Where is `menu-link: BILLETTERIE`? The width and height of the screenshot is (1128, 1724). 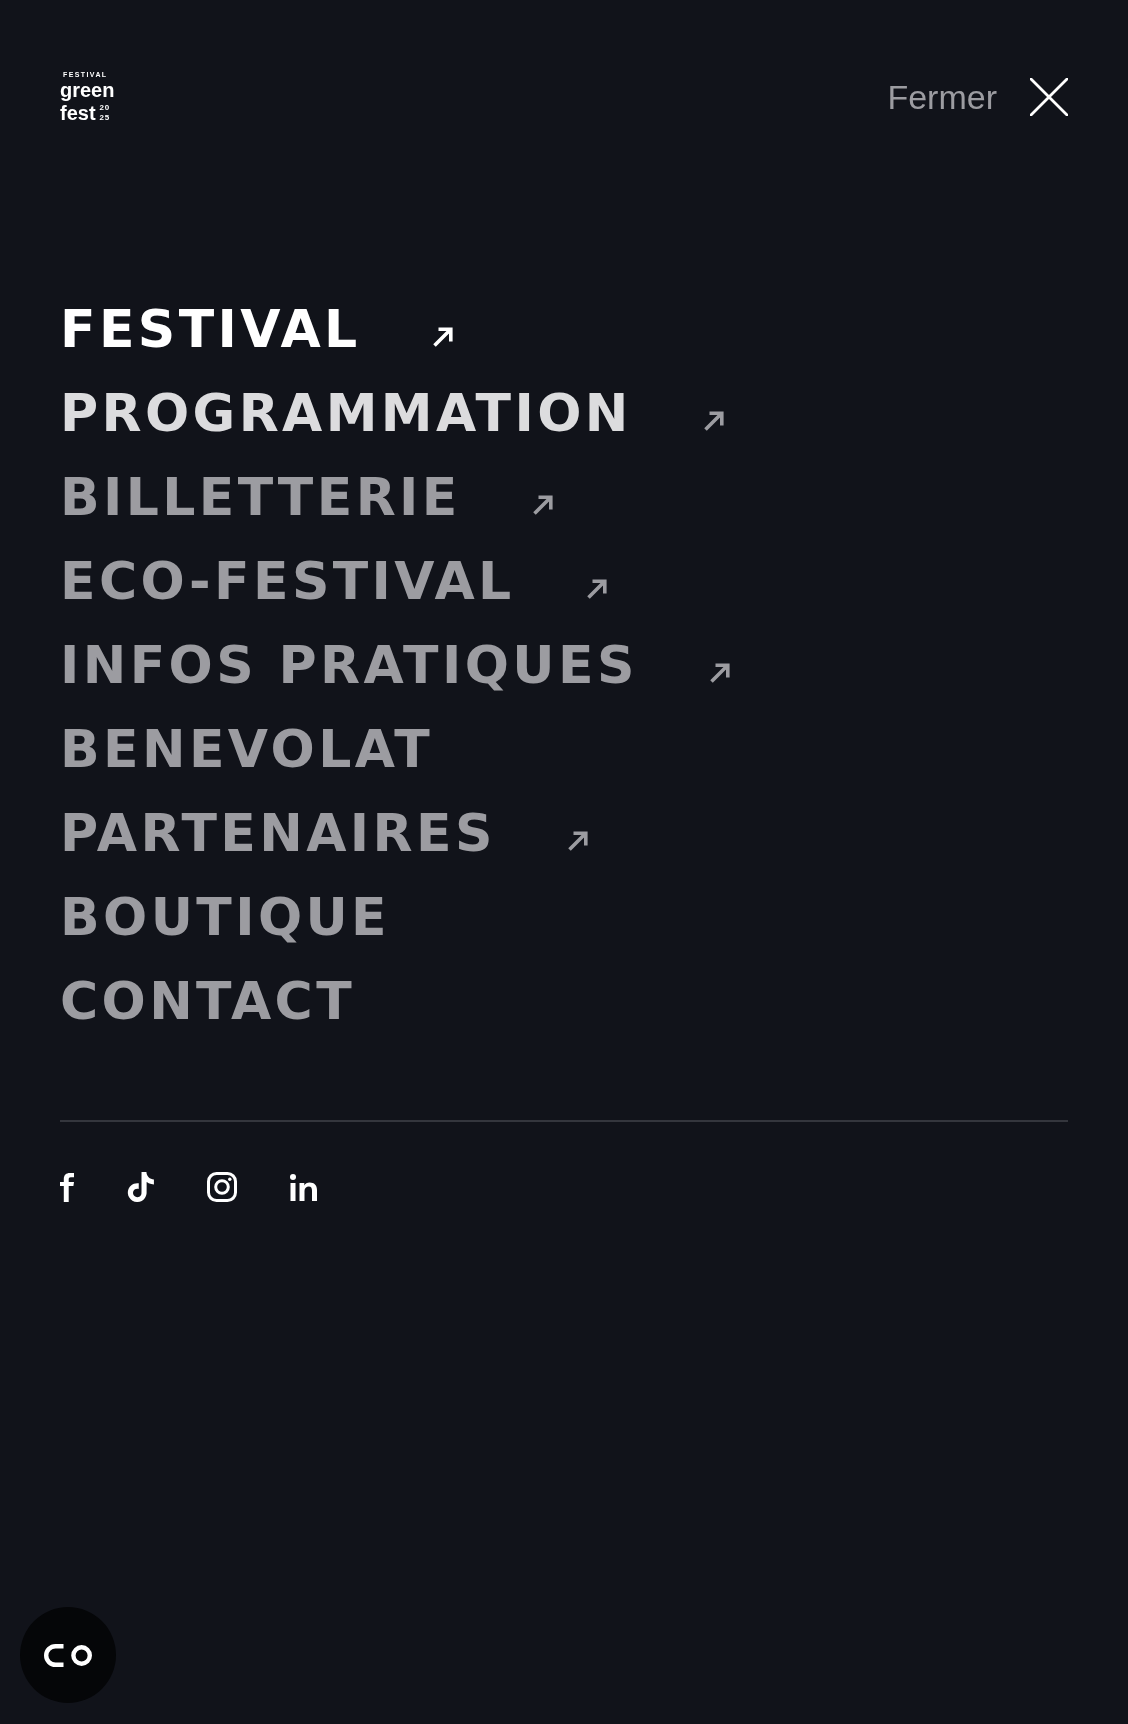 menu-link: BILLETTERIE is located at coordinates (306, 497).